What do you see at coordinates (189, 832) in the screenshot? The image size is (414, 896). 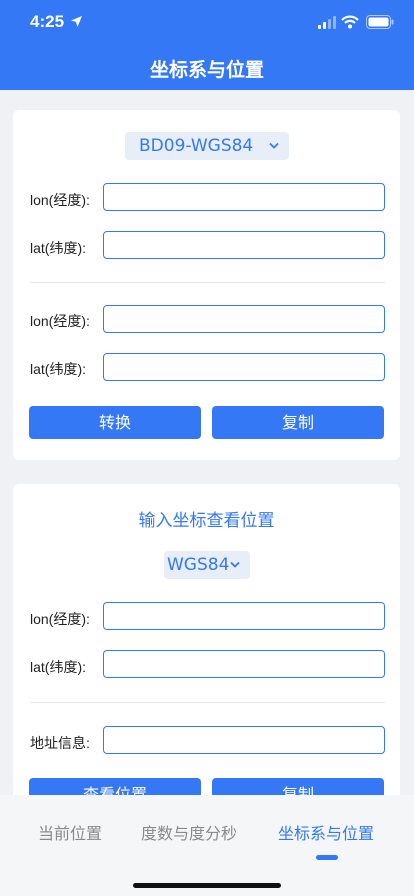 I see `tab-degree-dms: 度数与度分秒` at bounding box center [189, 832].